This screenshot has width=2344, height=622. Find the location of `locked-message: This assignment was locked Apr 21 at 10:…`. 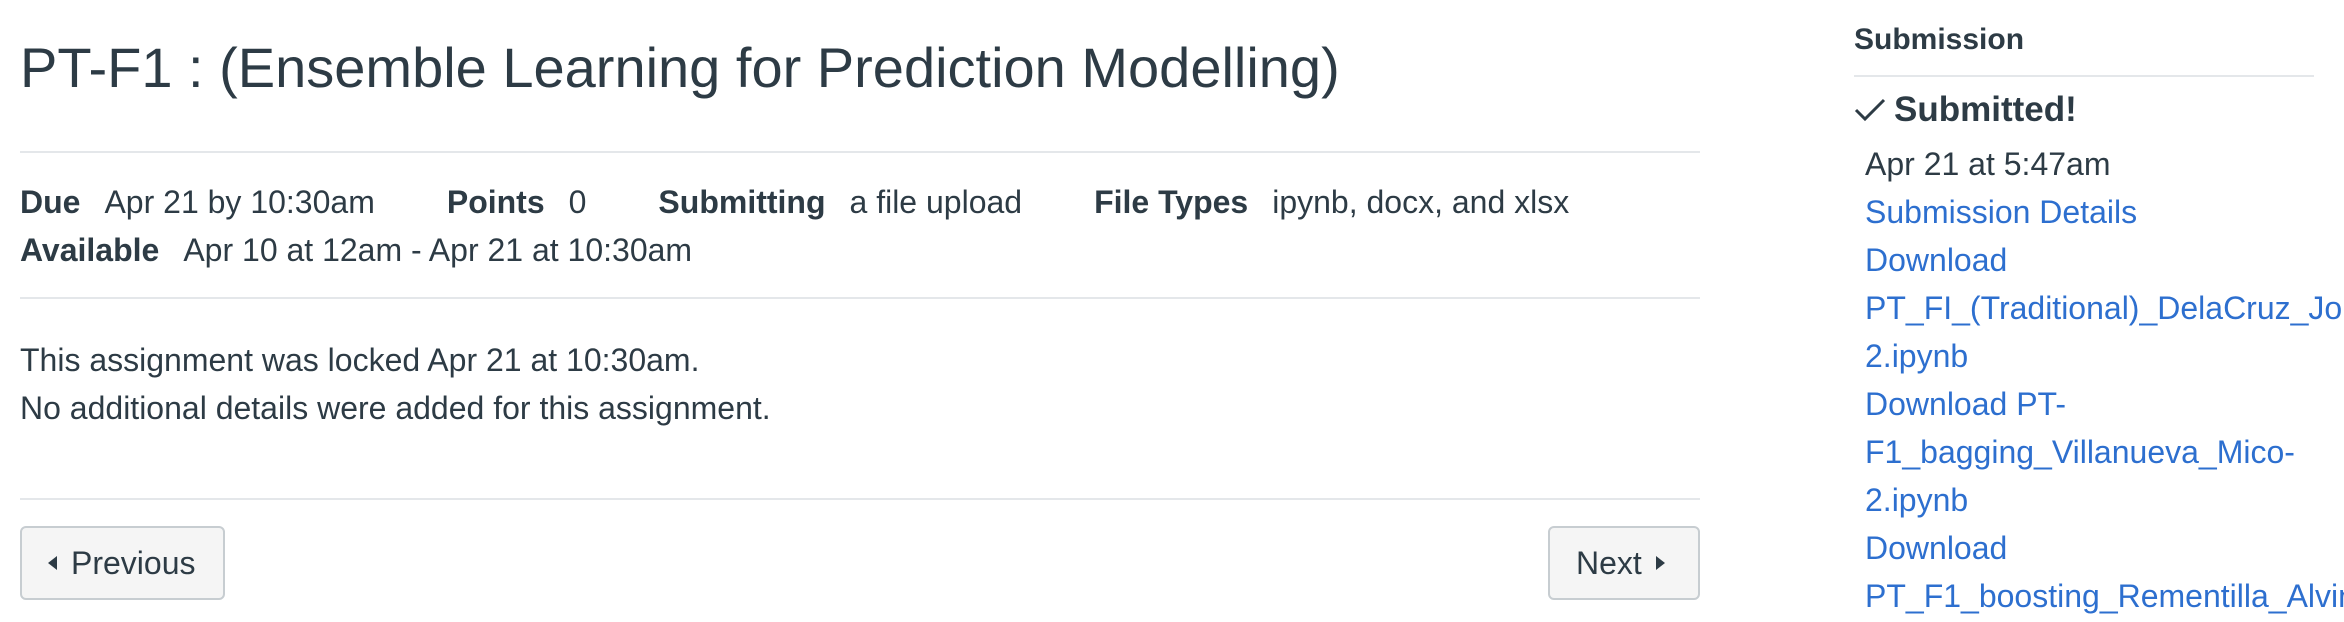

locked-message: This assignment was locked Apr 21 at 10:… is located at coordinates (360, 360).